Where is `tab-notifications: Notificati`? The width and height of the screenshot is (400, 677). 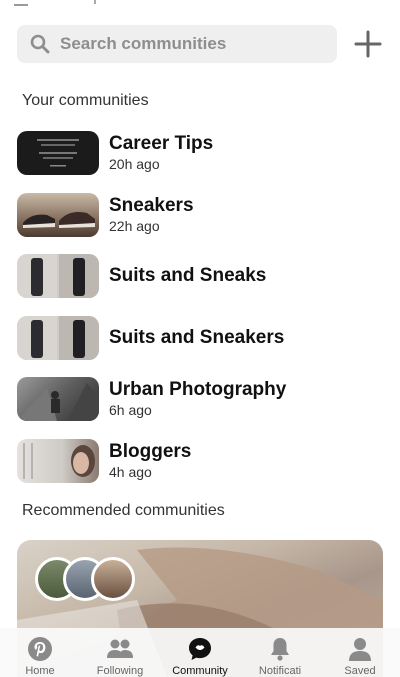 tab-notifications: Notificati is located at coordinates (280, 652).